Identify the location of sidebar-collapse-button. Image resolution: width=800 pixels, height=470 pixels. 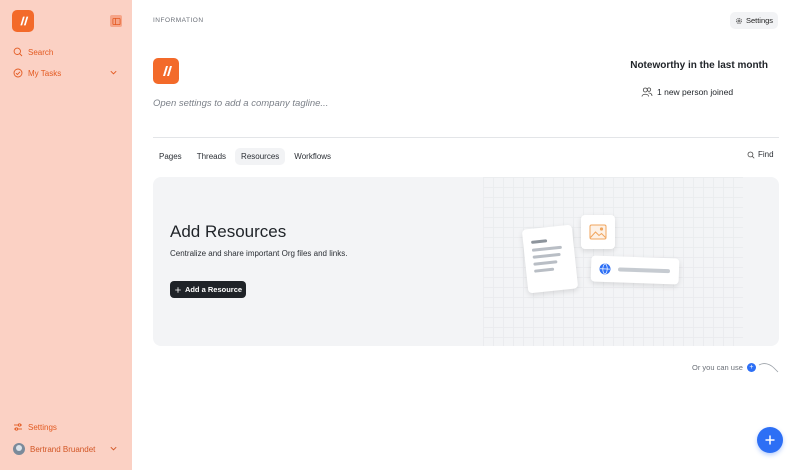
(116, 21).